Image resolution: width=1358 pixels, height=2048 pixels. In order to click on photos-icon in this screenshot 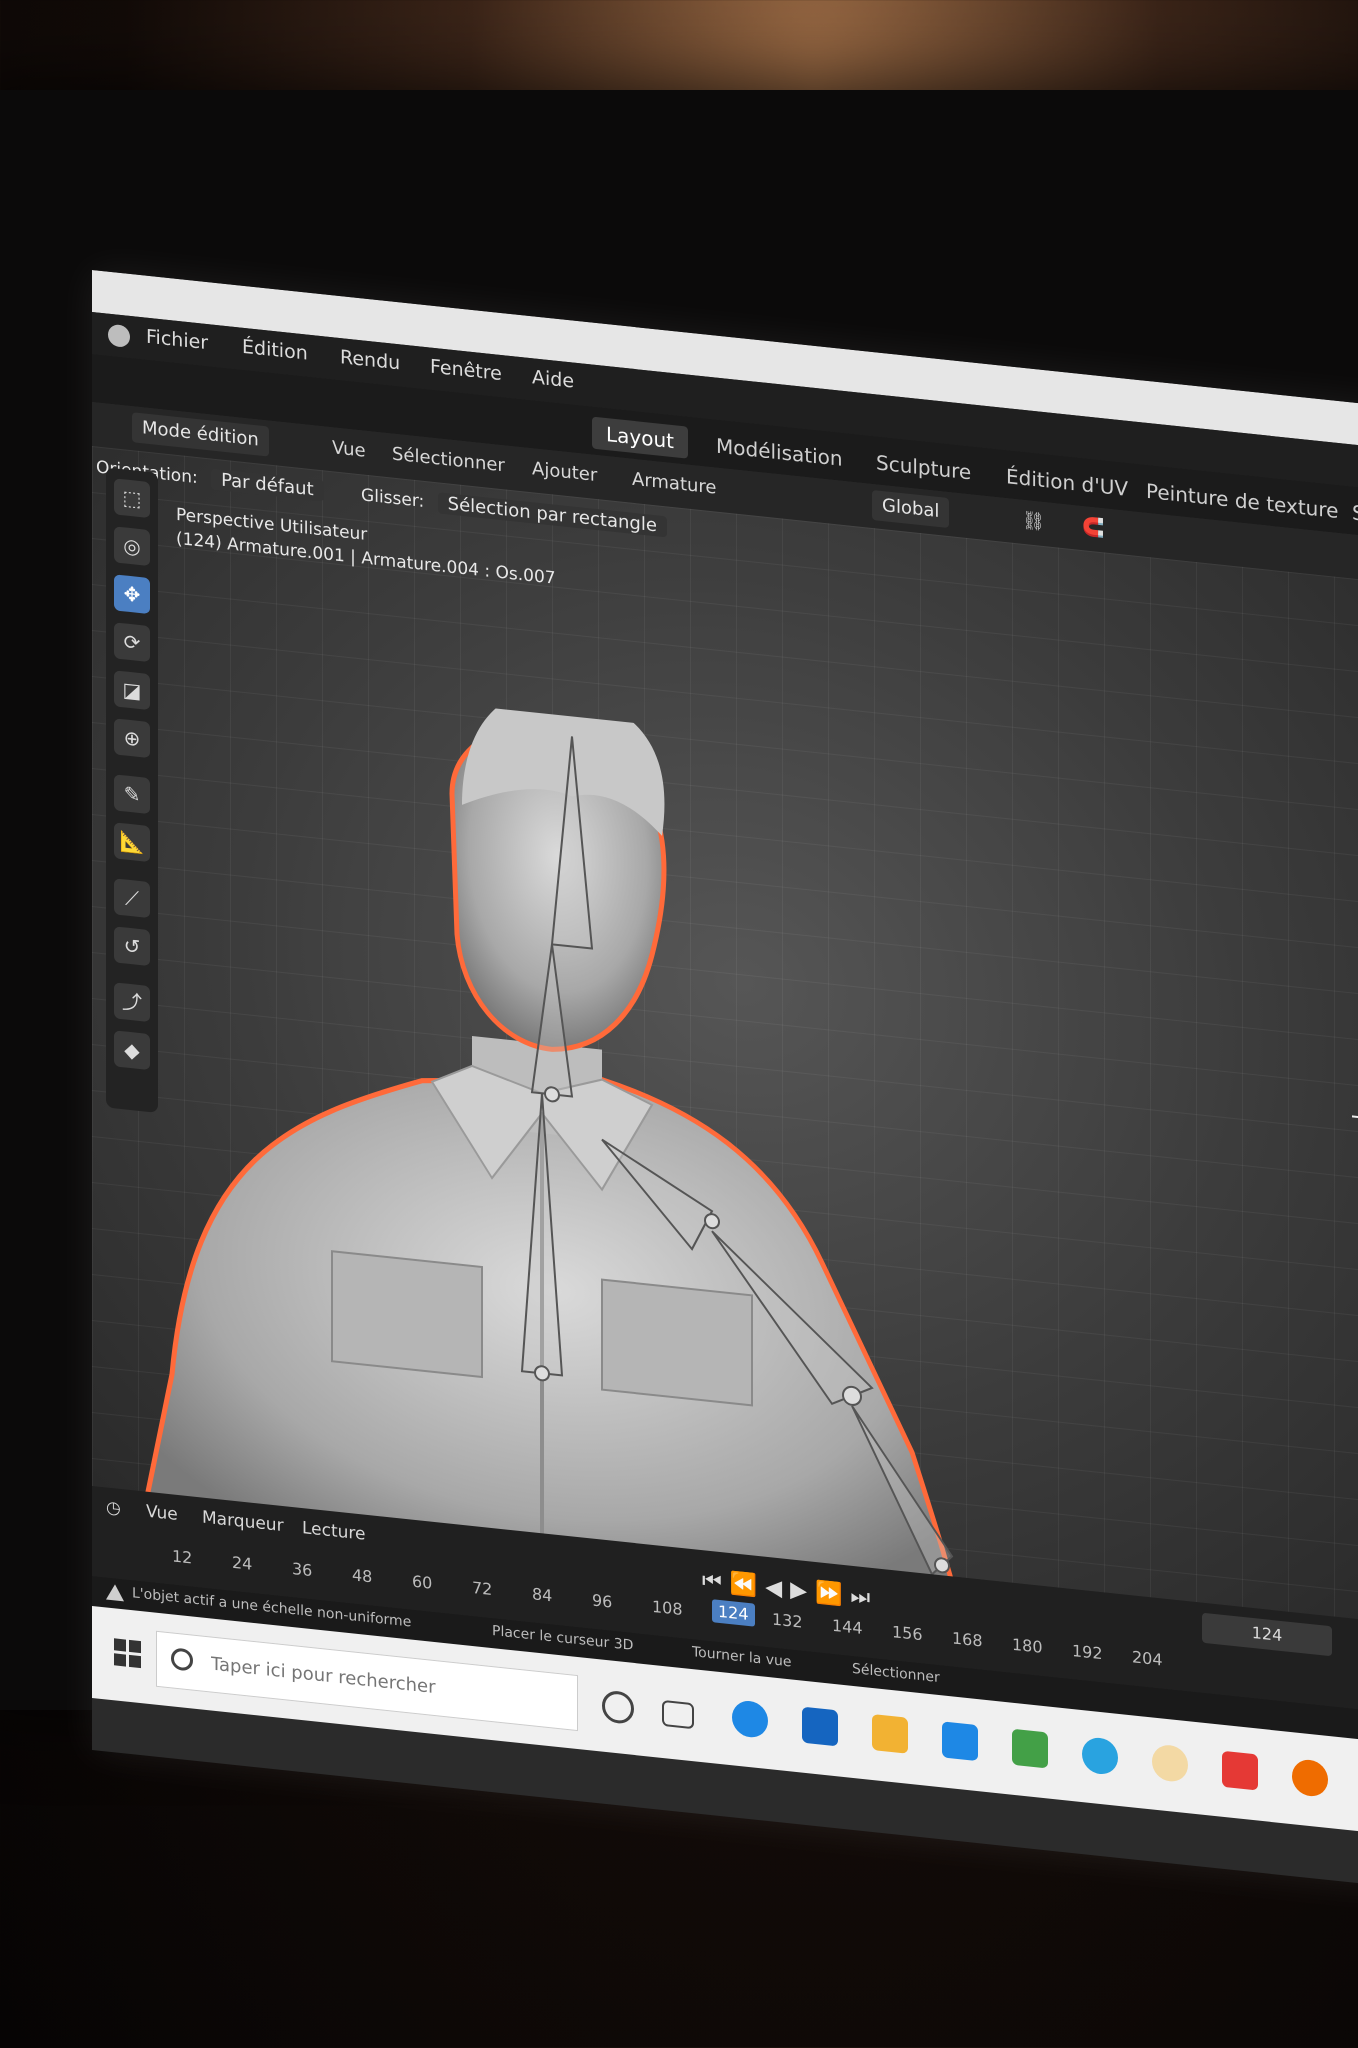, I will do `click(1030, 1748)`.